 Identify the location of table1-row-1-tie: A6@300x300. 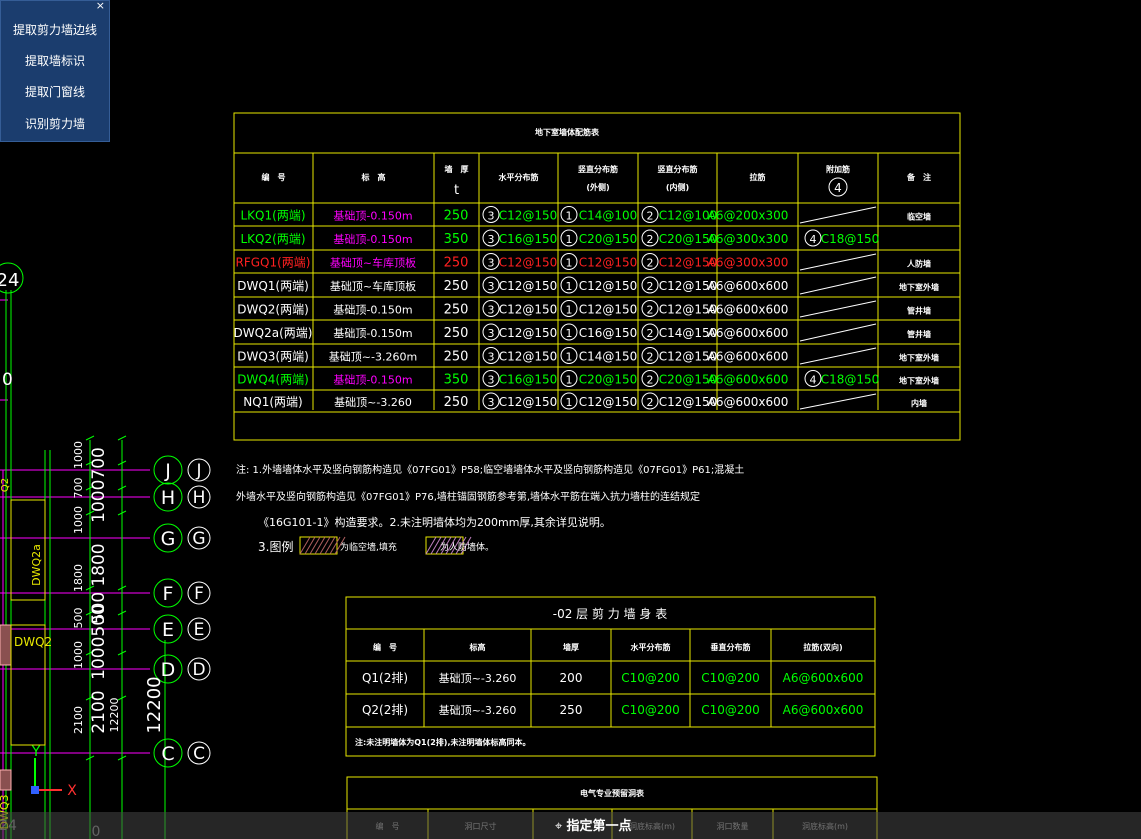
(748, 239).